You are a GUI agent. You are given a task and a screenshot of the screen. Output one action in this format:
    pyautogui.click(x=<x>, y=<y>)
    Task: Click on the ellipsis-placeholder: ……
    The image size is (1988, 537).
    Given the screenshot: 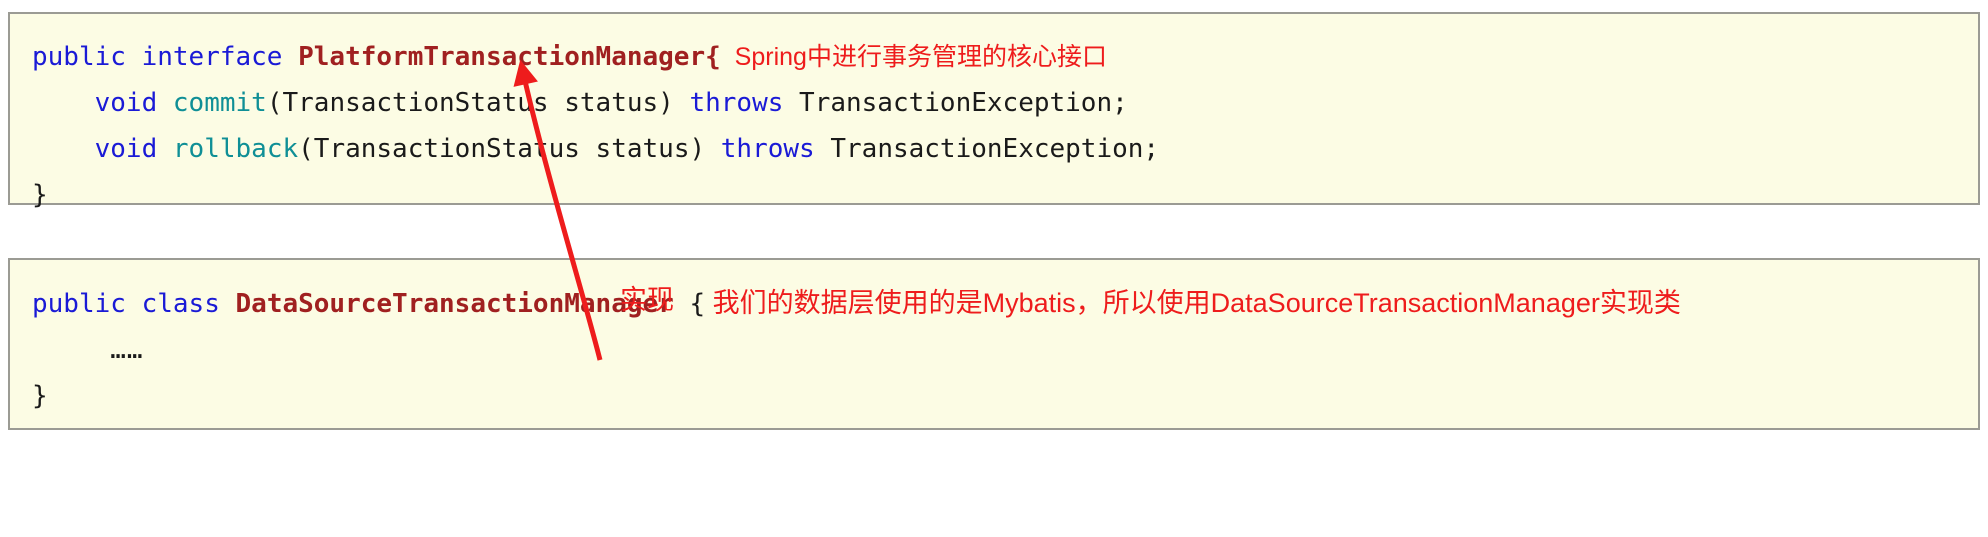 What is the action you would take?
    pyautogui.click(x=127, y=350)
    